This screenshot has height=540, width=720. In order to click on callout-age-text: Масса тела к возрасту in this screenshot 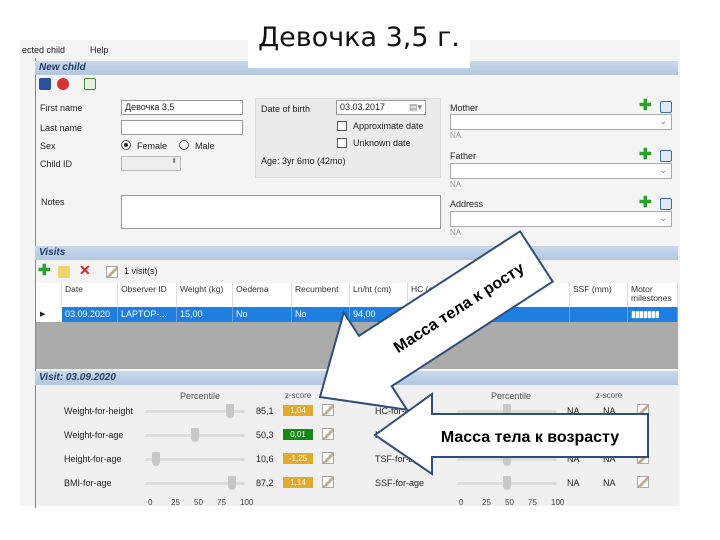, I will do `click(530, 437)`.